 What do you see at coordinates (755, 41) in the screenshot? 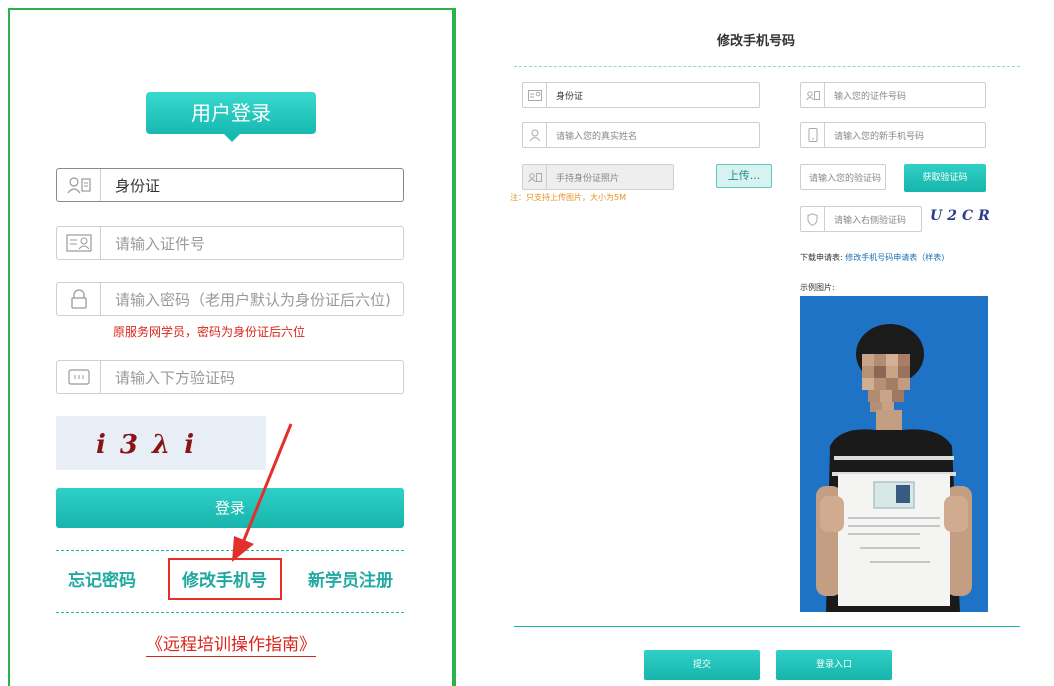
I see `page-title: 修改手机号码` at bounding box center [755, 41].